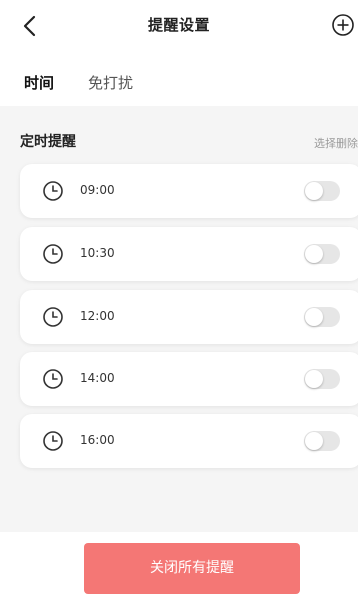  What do you see at coordinates (189, 317) in the screenshot?
I see `reminder-card: 12:00` at bounding box center [189, 317].